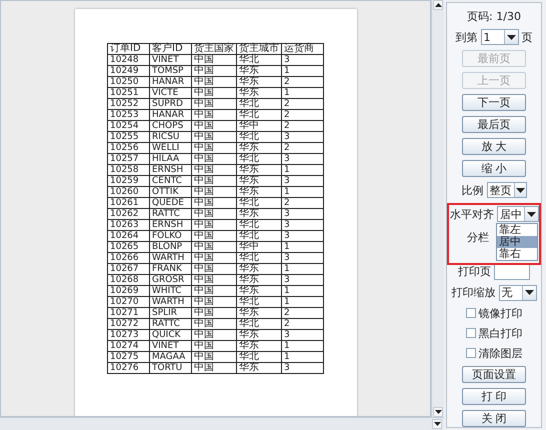 This screenshot has width=546, height=430. I want to click on table-cell: 10258, so click(129, 170).